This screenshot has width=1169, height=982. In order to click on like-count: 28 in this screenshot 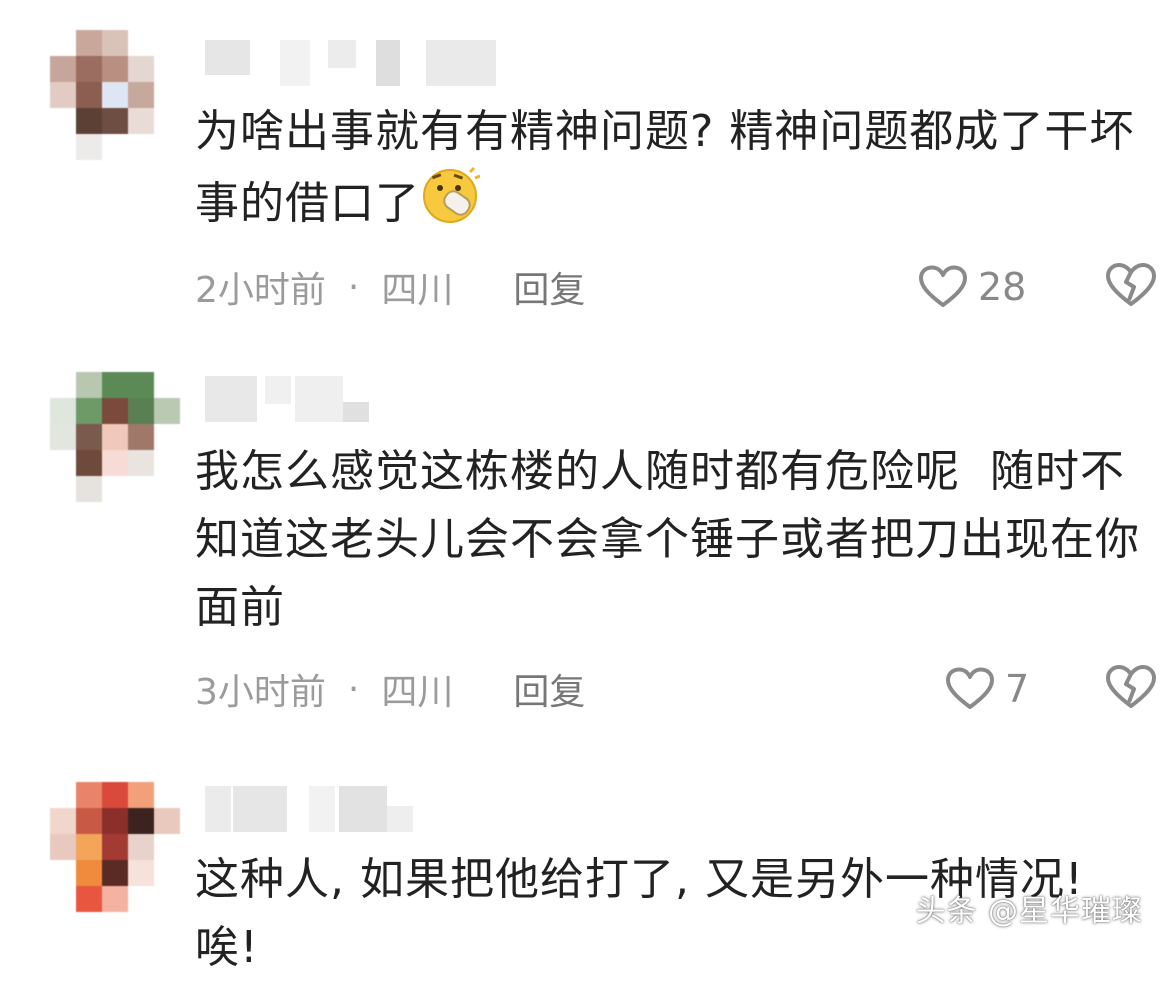, I will do `click(1002, 287)`.